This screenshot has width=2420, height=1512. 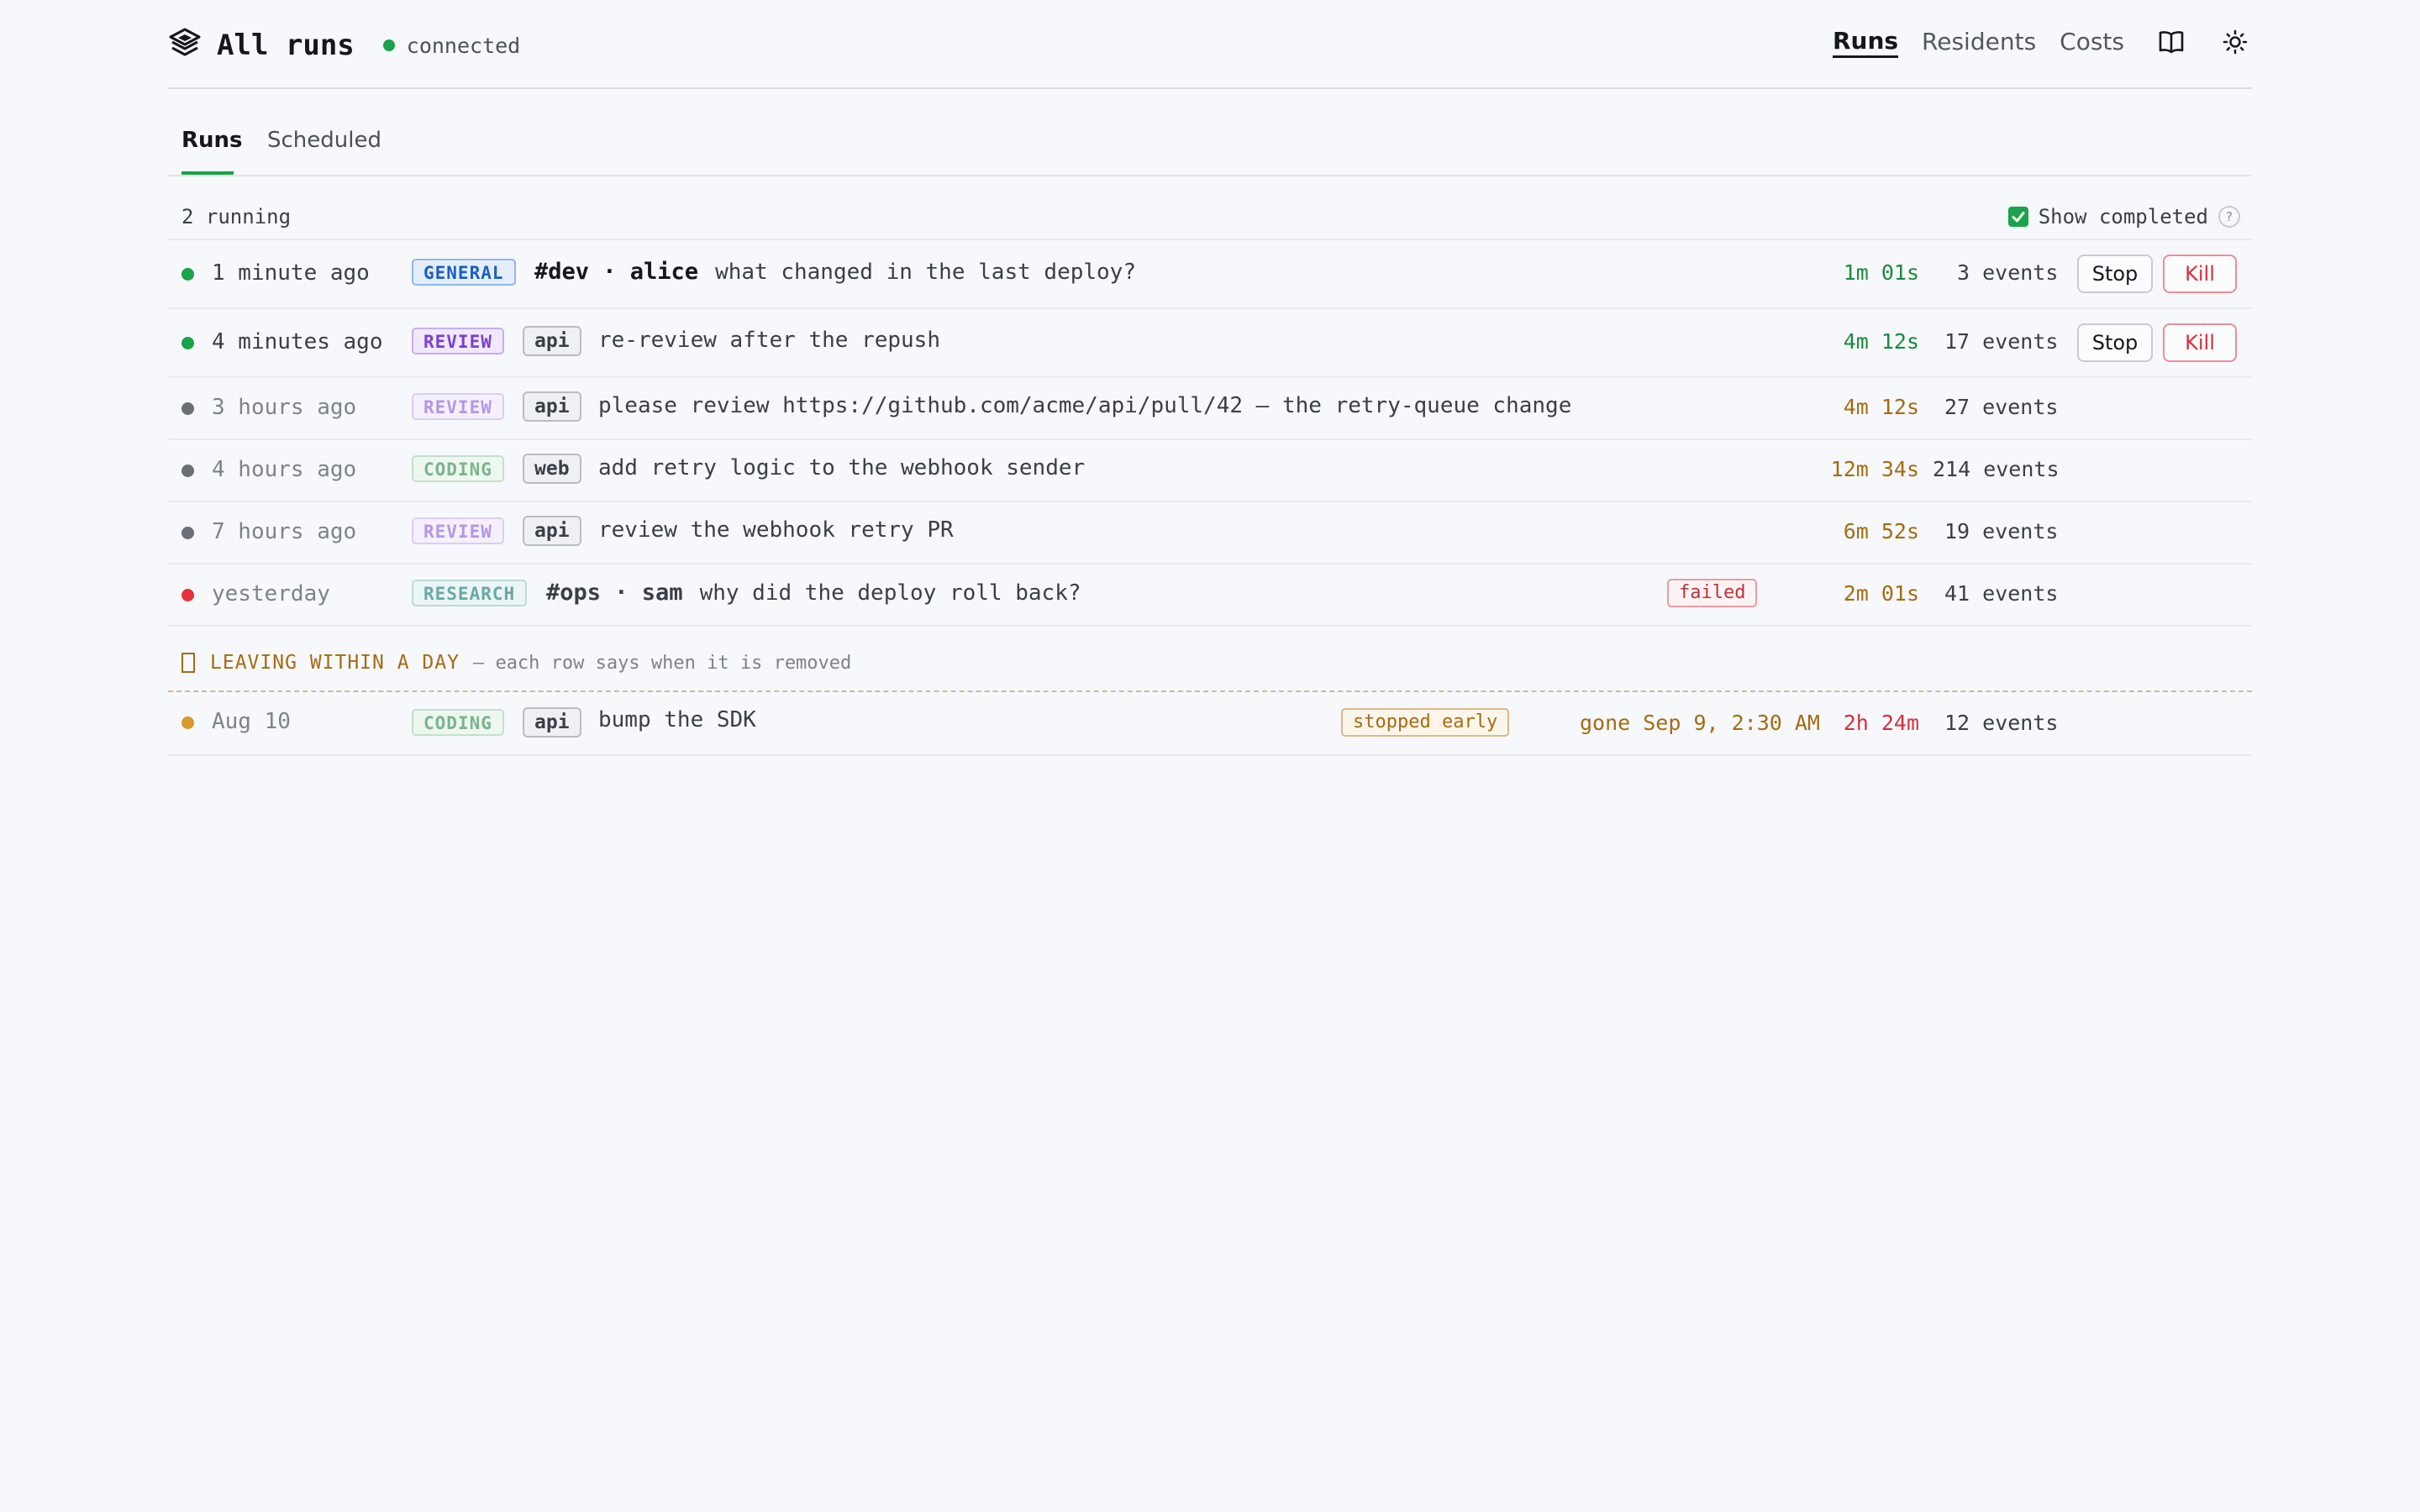 What do you see at coordinates (1865, 42) in the screenshot?
I see `nav-runs: Runs` at bounding box center [1865, 42].